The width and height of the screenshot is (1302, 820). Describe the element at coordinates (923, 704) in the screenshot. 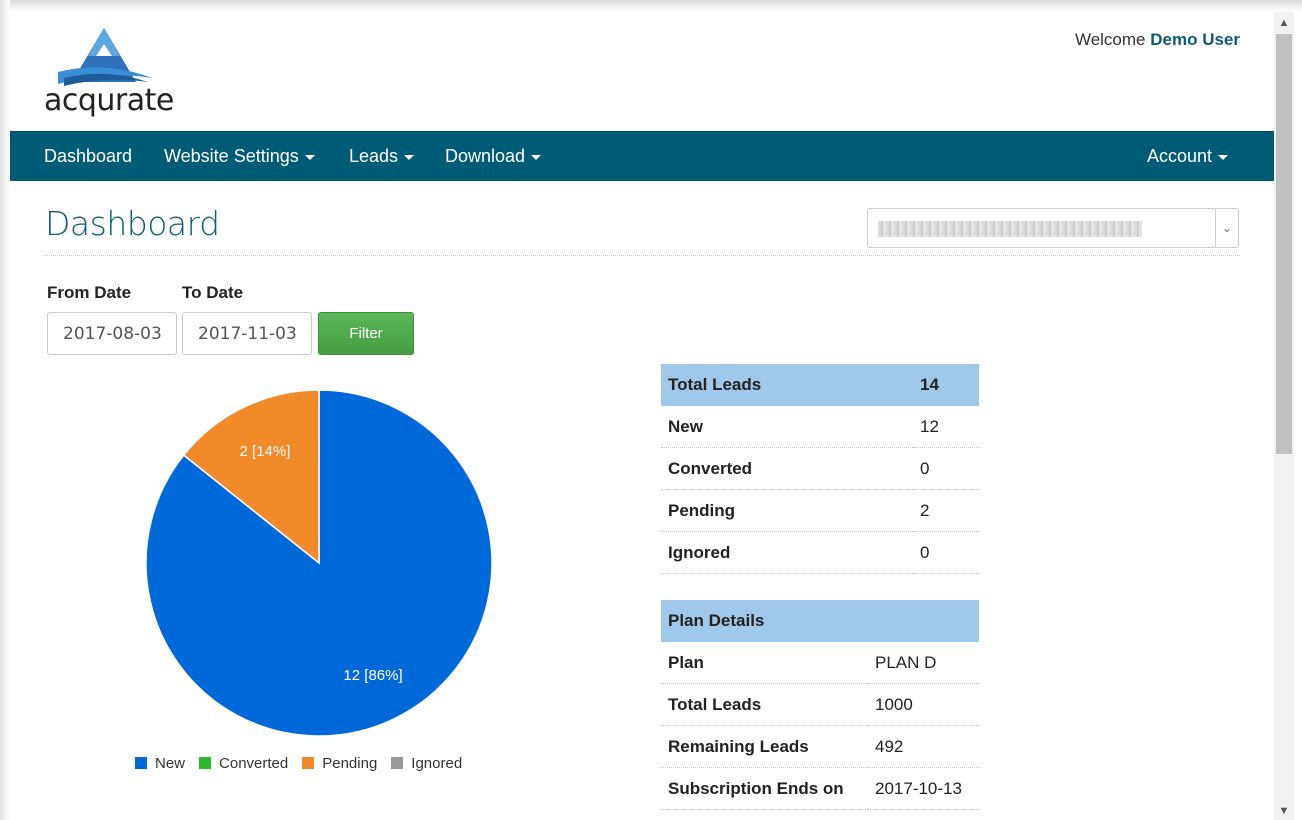

I see `row-value: 1000` at that location.